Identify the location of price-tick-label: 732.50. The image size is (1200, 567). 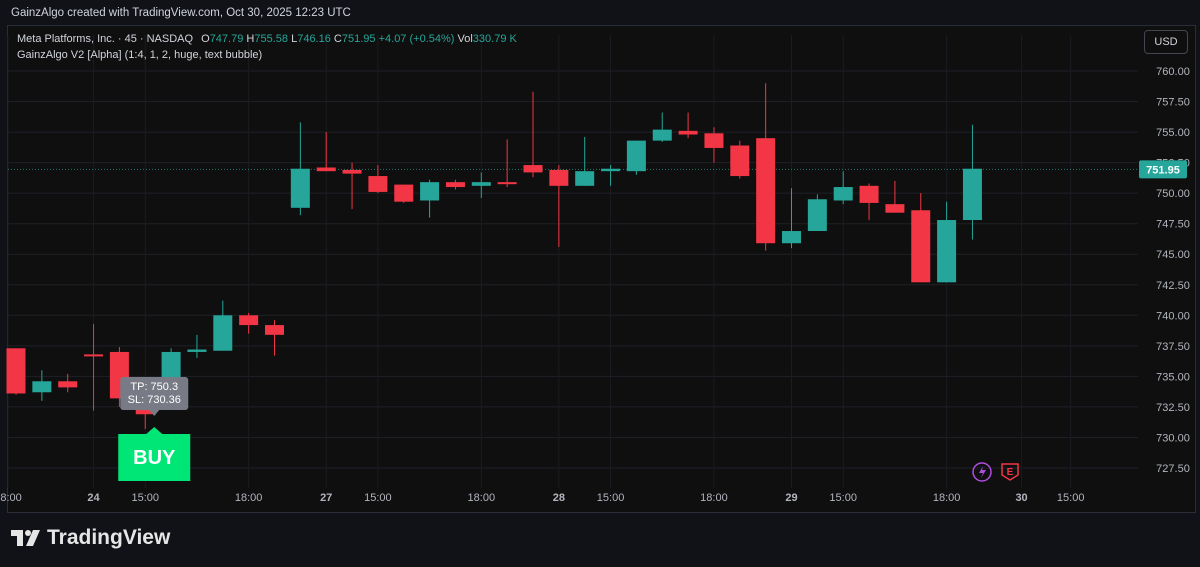
(1173, 408).